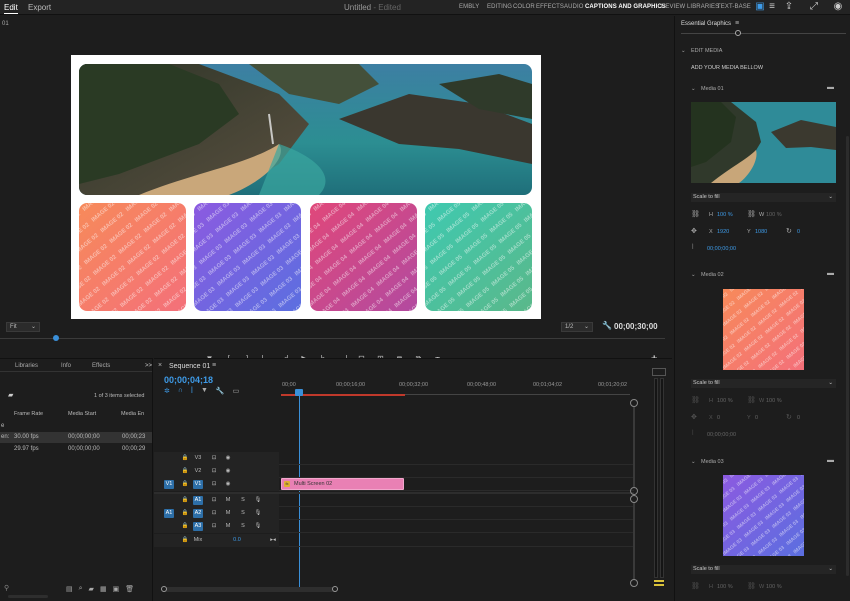  Describe the element at coordinates (725, 215) in the screenshot. I see `media-01-height: 100 %` at that location.